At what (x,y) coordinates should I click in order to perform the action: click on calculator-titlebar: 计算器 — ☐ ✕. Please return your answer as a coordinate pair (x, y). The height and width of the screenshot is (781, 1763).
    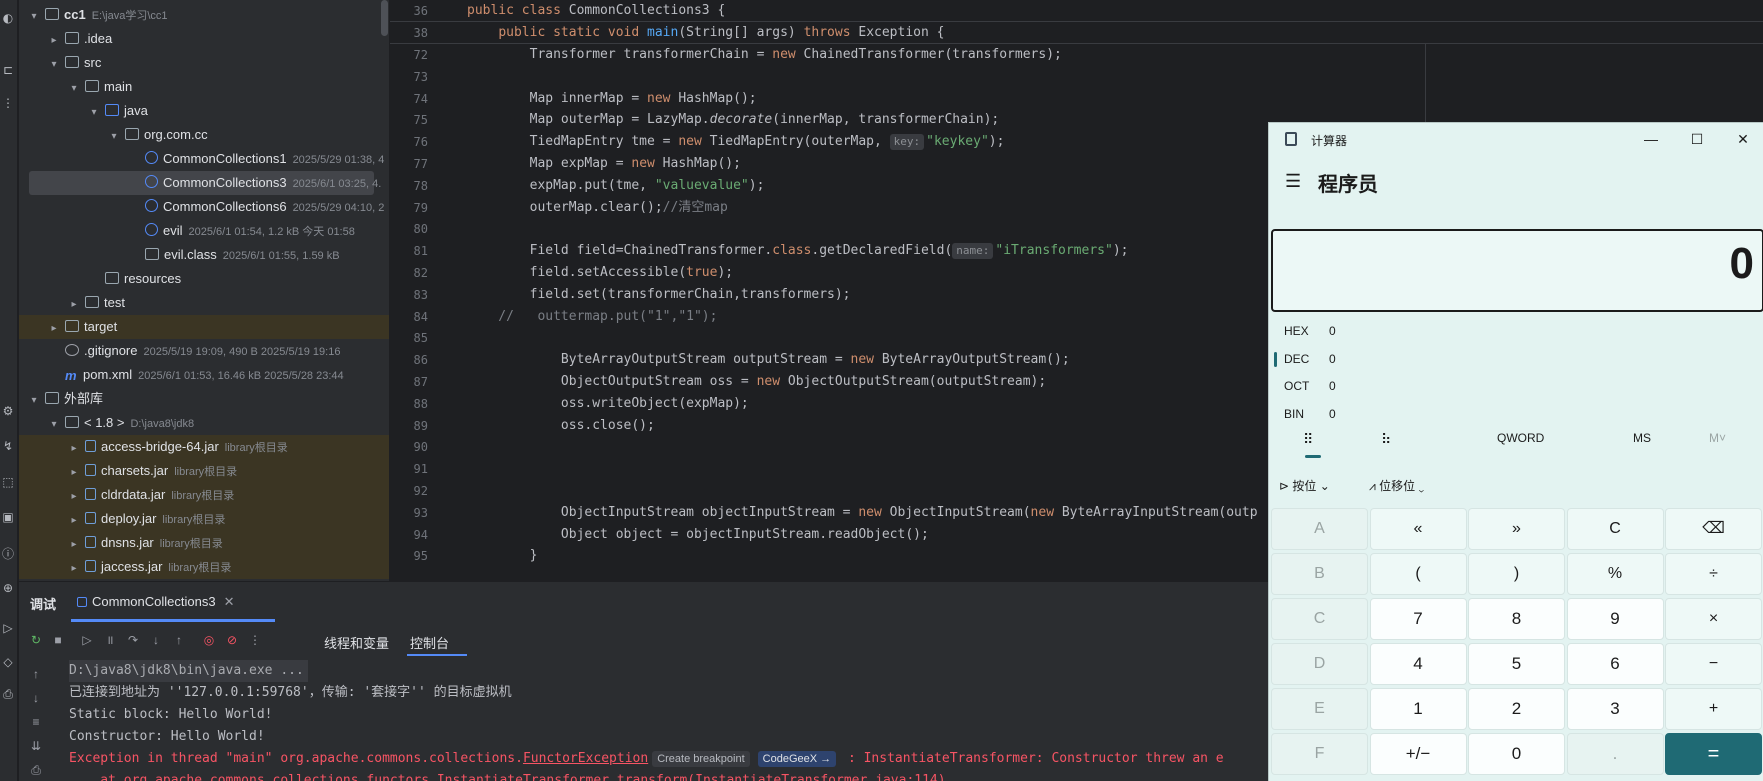
    Looking at the image, I should click on (1516, 139).